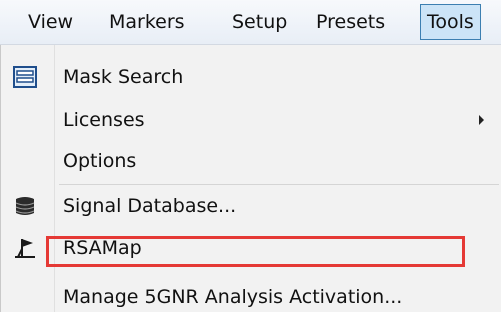  I want to click on submenu-arrow-icon, so click(481, 120).